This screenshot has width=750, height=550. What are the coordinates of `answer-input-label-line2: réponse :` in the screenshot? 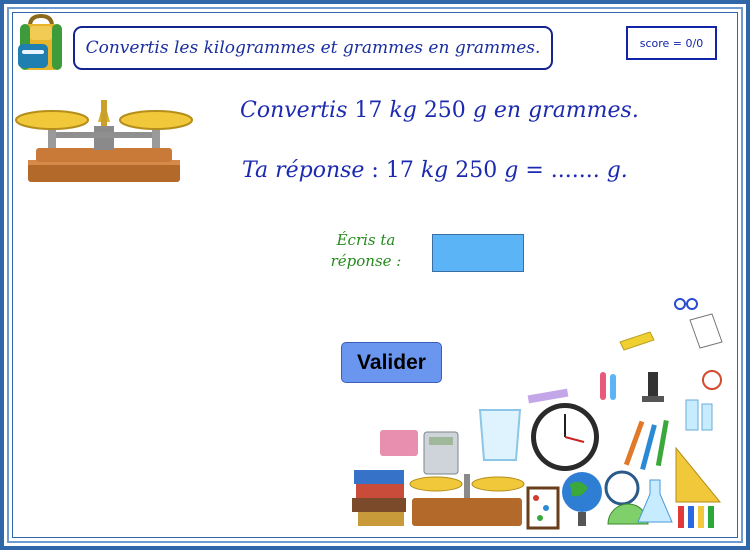 It's located at (366, 261).